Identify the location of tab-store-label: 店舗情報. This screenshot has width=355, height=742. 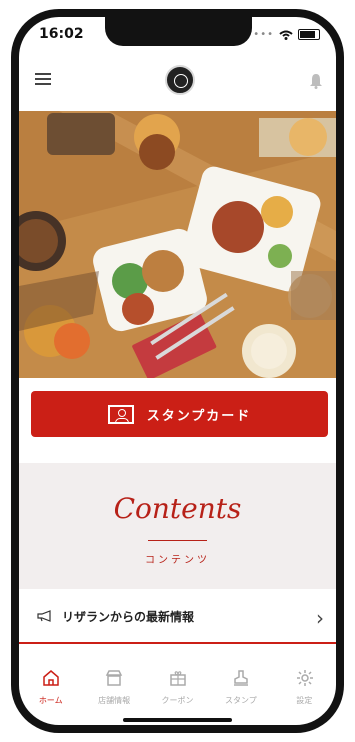
(114, 700).